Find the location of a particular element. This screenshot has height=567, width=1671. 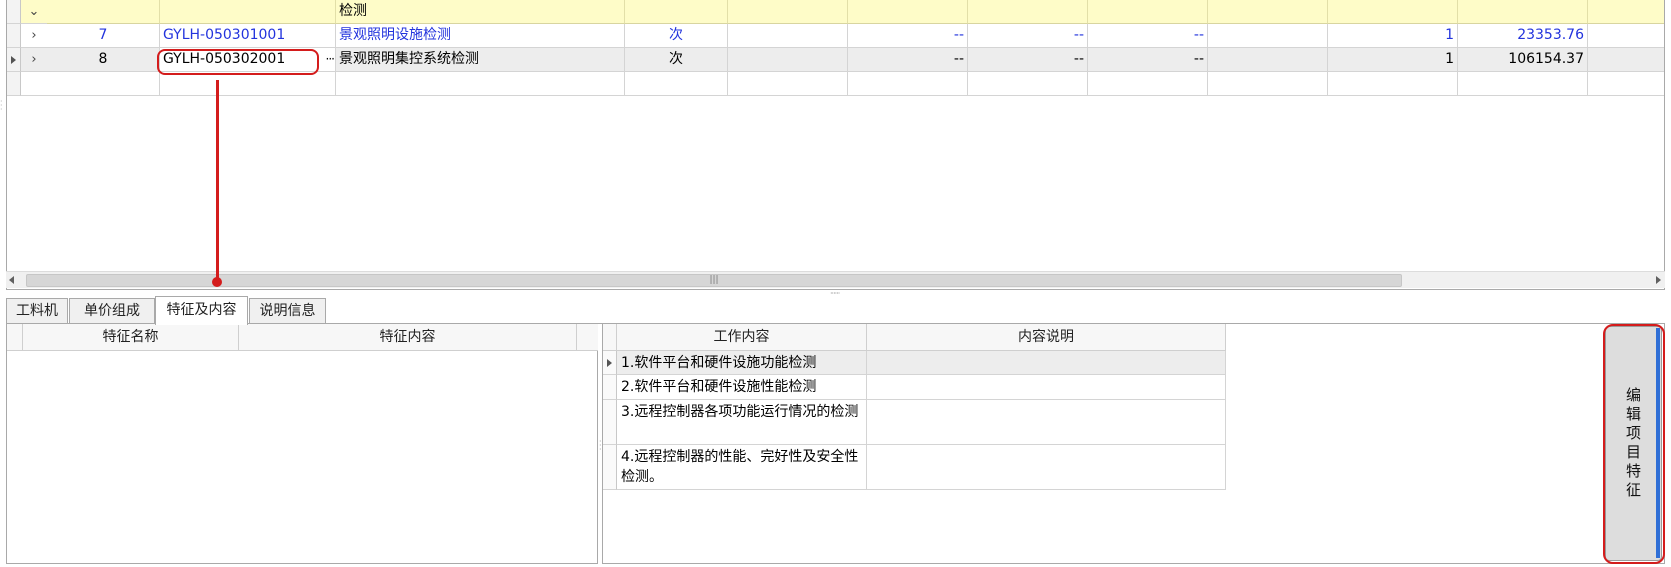

group-code-cell is located at coordinates (248, 12).